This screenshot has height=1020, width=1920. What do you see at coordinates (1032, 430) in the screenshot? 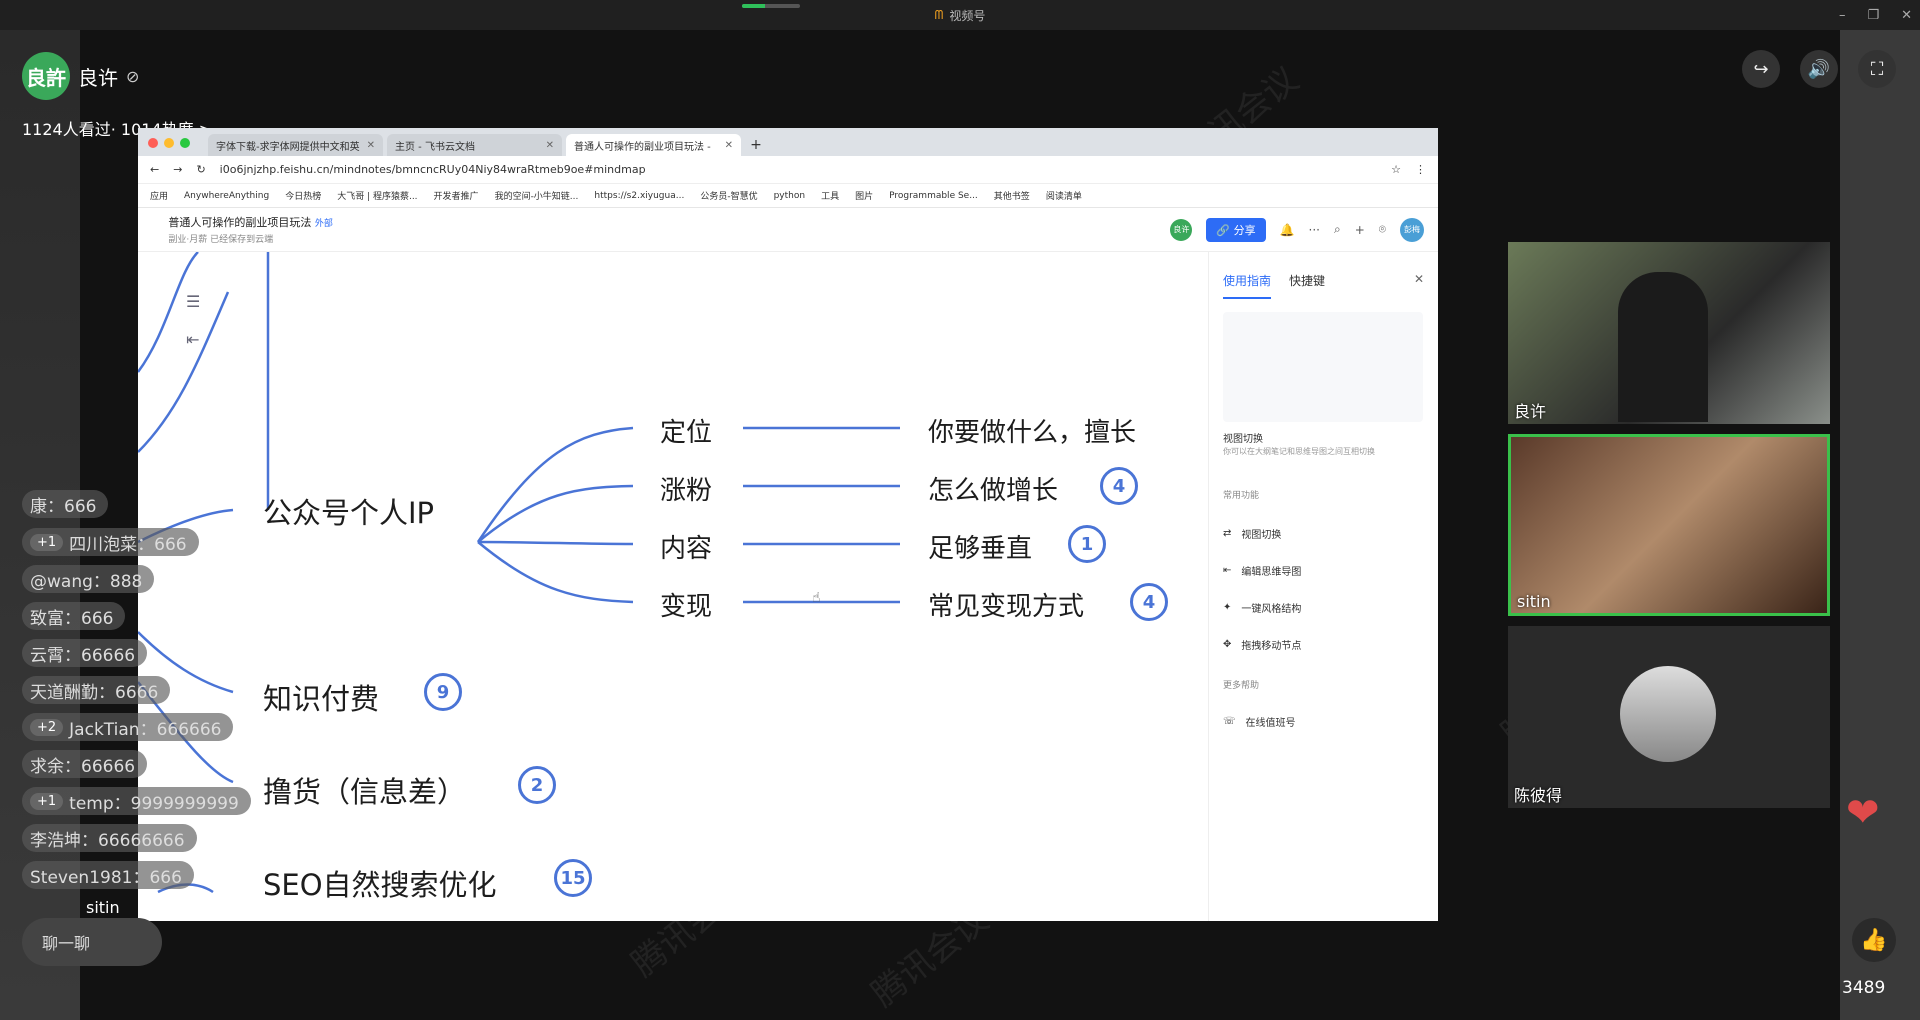
I see `node-detail: 你要做什么，擅长` at bounding box center [1032, 430].